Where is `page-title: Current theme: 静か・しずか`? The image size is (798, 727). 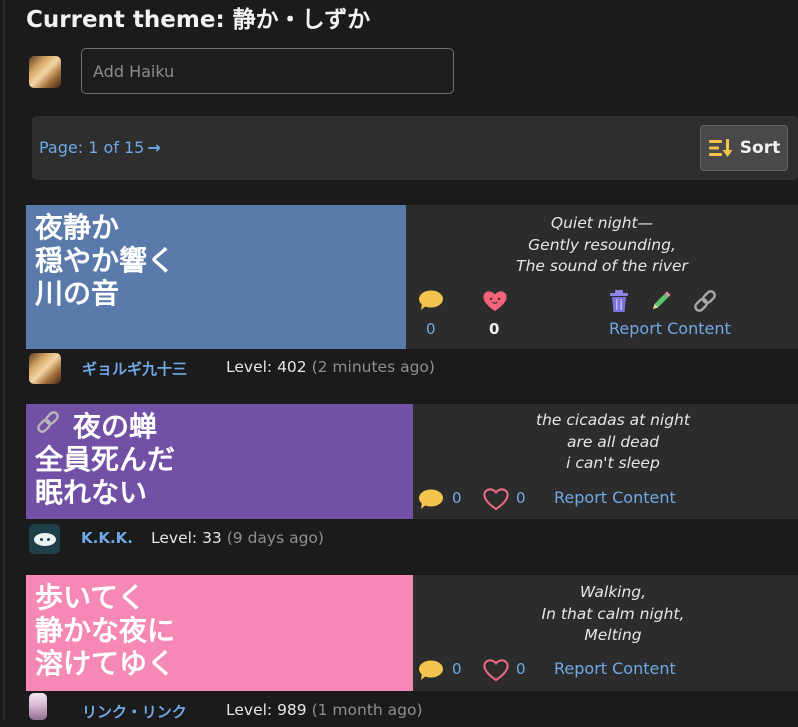 page-title: Current theme: 静か・しずか is located at coordinates (198, 20).